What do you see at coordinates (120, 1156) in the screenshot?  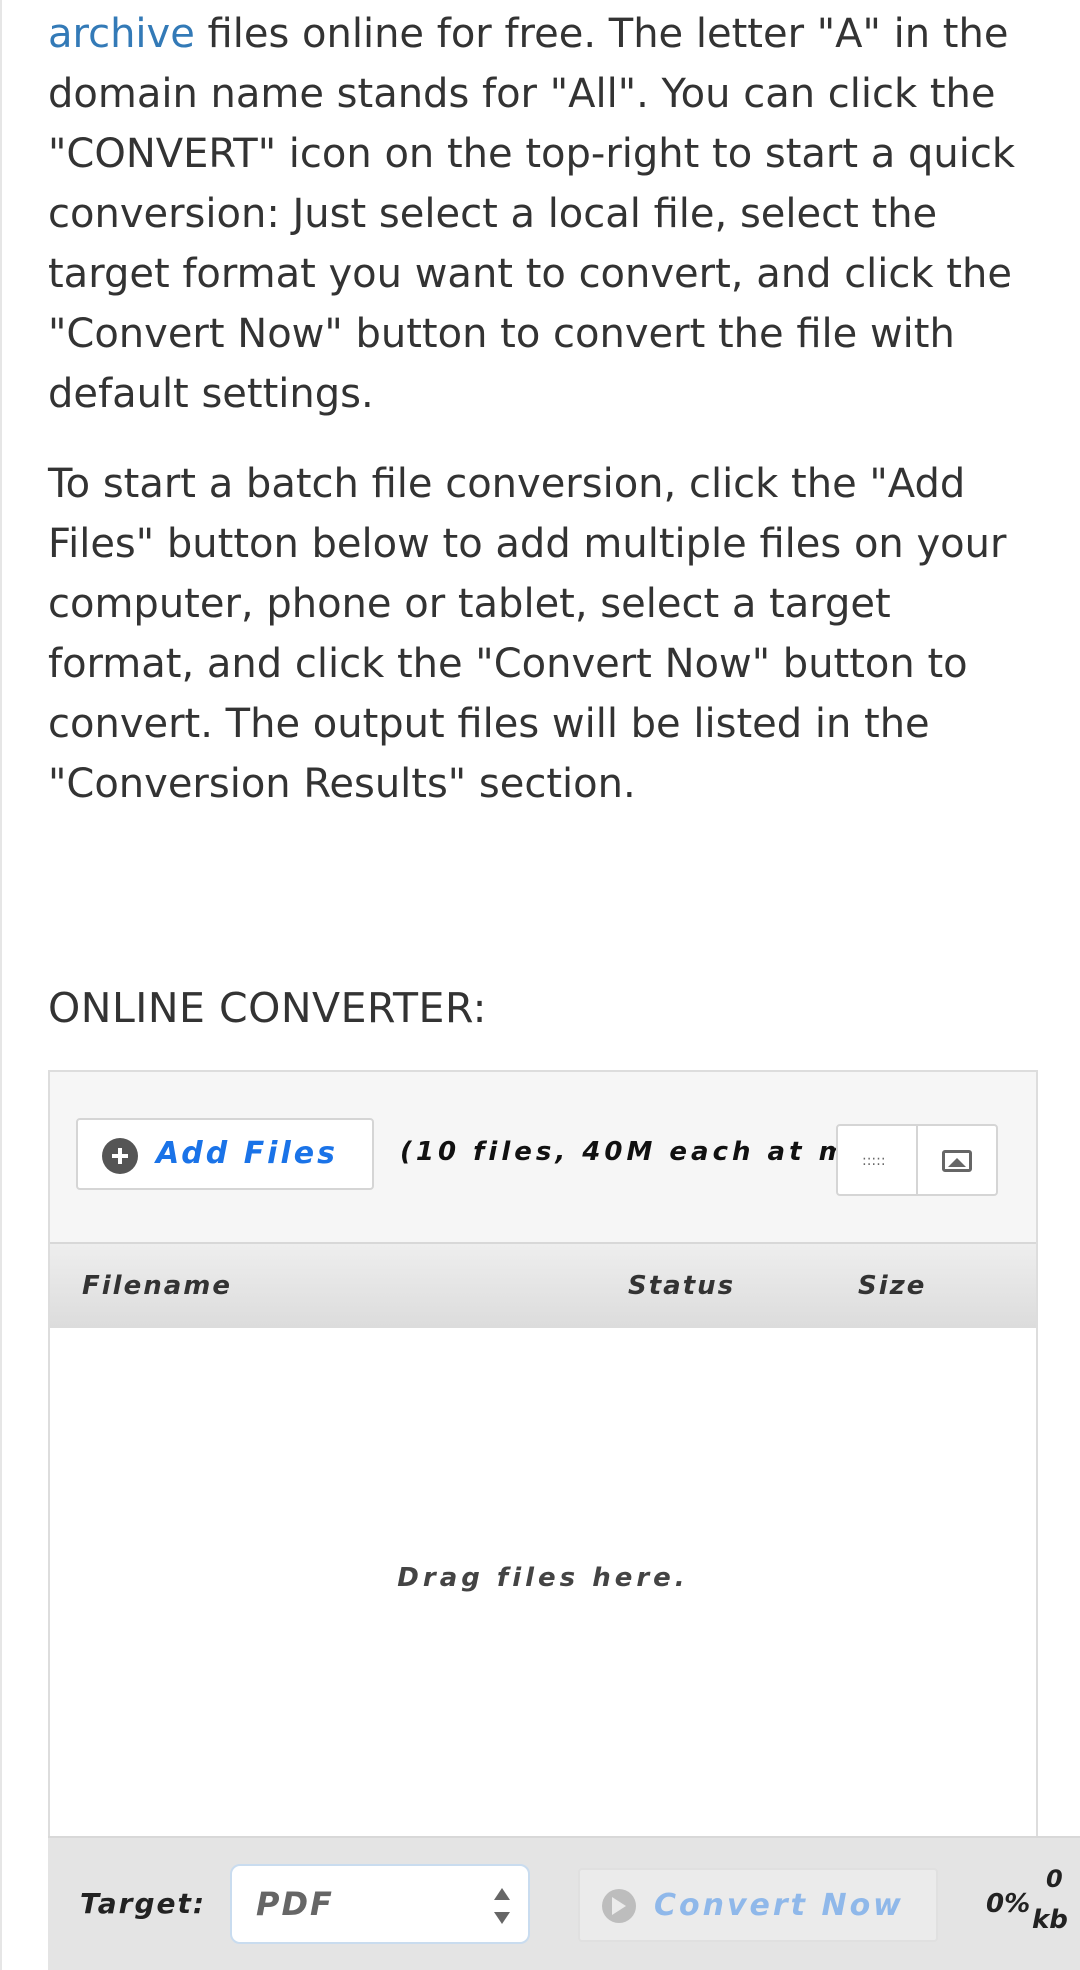 I see `plus-circle-icon` at bounding box center [120, 1156].